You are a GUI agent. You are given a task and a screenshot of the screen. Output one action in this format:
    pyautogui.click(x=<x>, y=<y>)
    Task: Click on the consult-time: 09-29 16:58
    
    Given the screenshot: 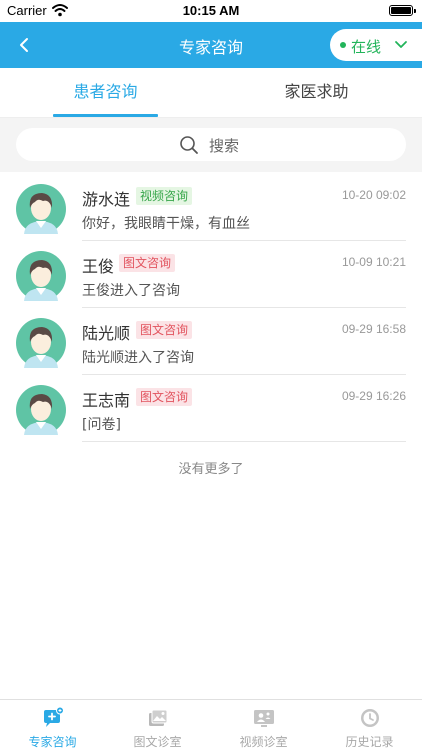 What is the action you would take?
    pyautogui.click(x=373, y=329)
    